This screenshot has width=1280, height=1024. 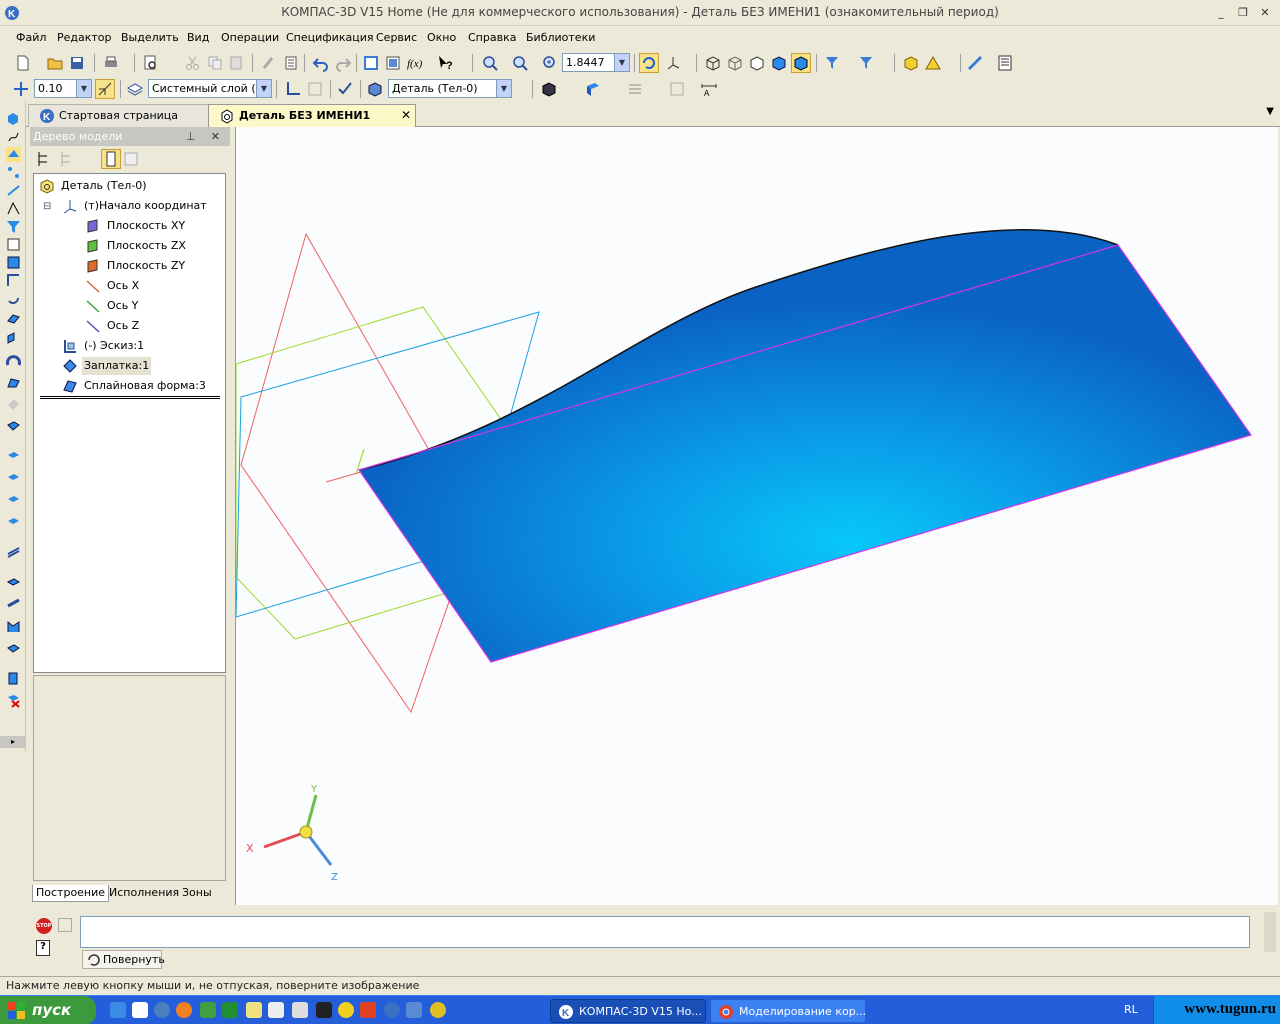 I want to click on step-combo: 0.10 ▼, so click(x=63, y=88).